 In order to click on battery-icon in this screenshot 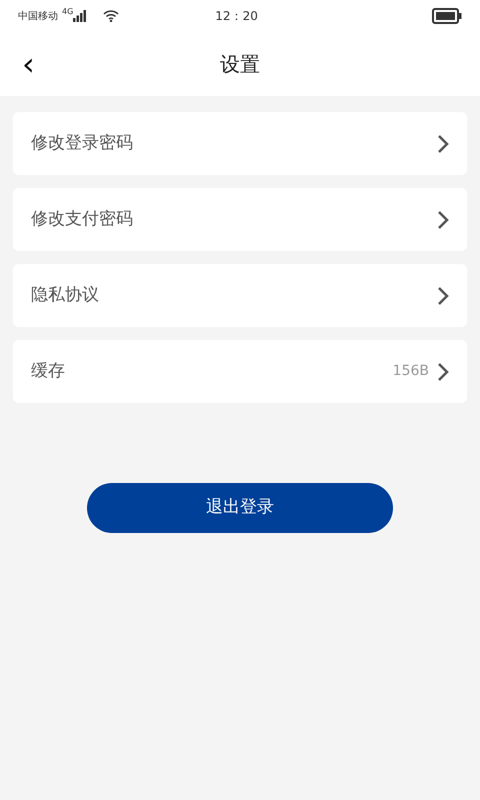, I will do `click(447, 16)`.